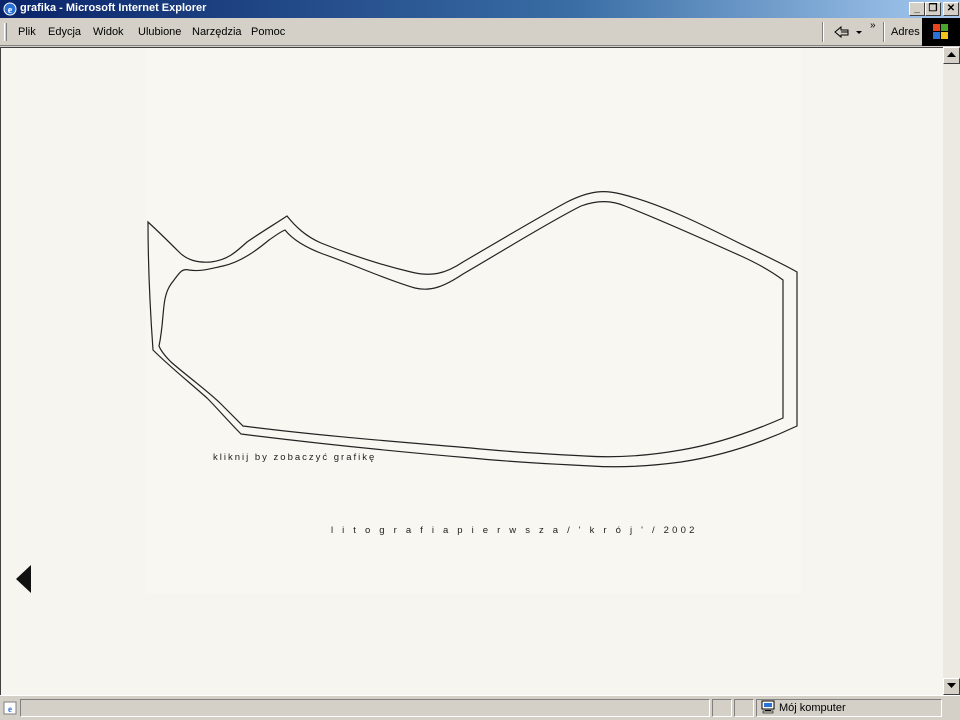 The image size is (960, 720). I want to click on scroll-down-icon, so click(951, 685).